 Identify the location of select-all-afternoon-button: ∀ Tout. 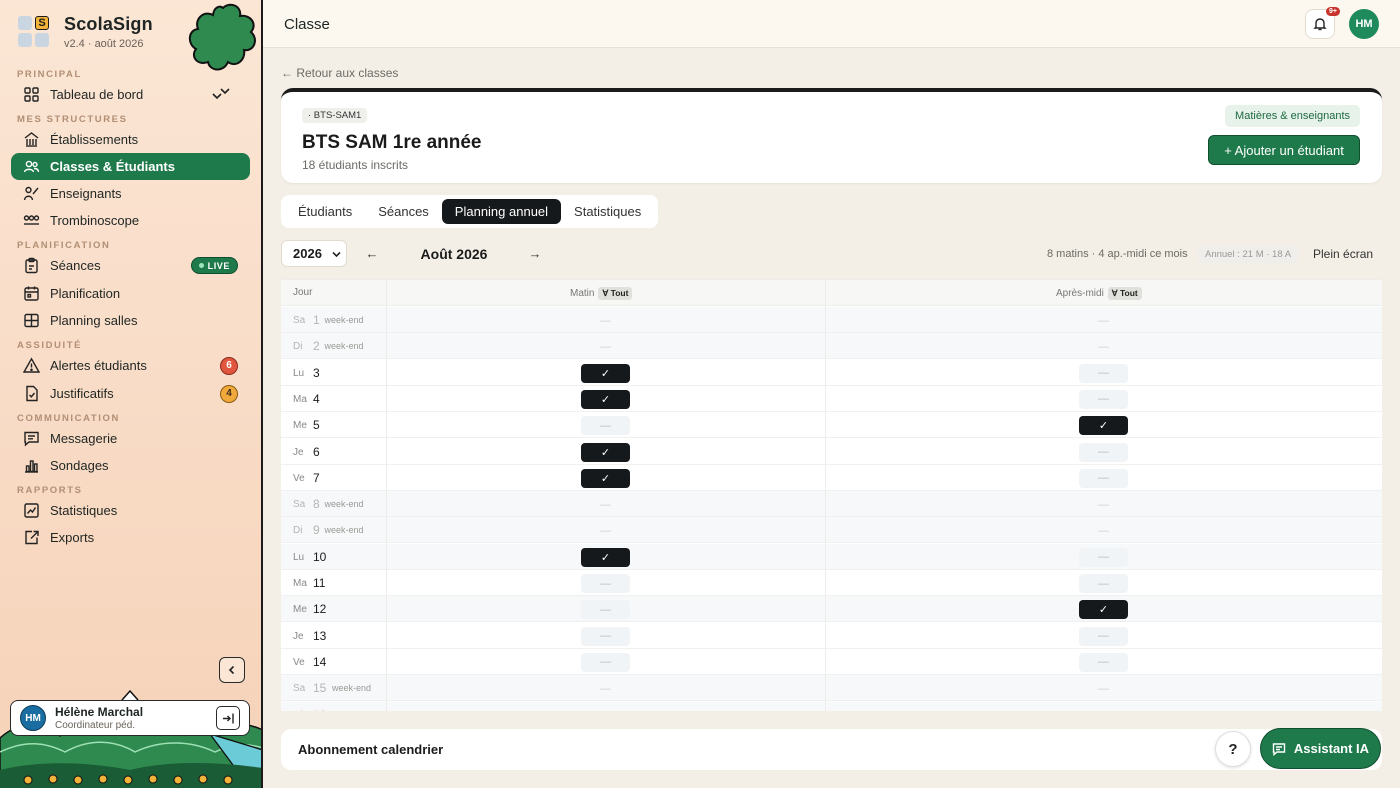
(1124, 293).